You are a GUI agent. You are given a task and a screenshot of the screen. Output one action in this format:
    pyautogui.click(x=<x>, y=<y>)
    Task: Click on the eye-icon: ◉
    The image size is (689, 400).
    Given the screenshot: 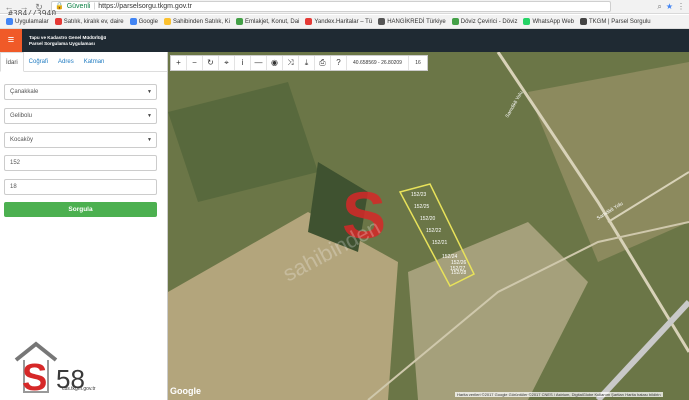 What is the action you would take?
    pyautogui.click(x=275, y=63)
    